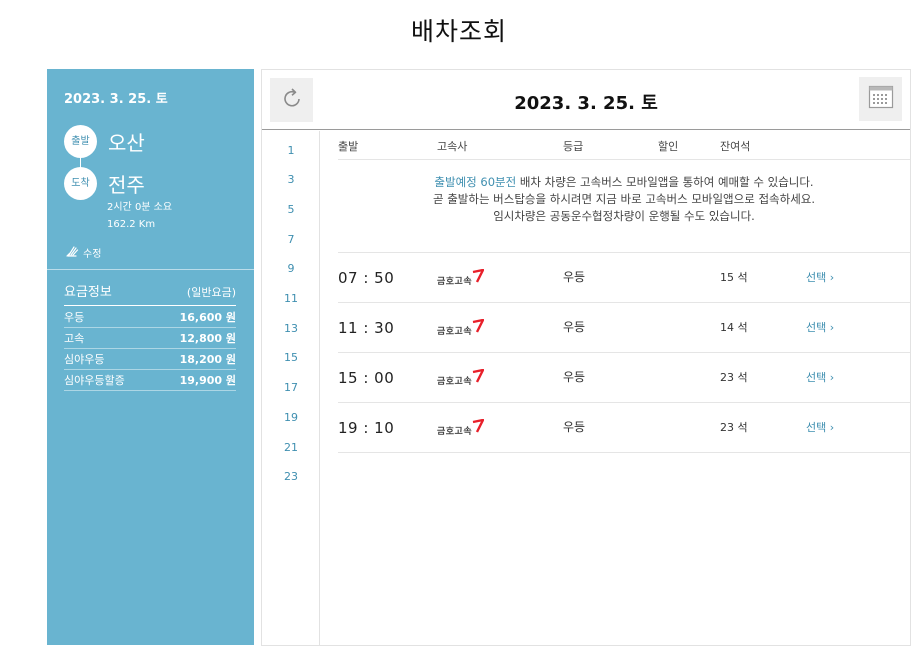 The image size is (918, 654). Describe the element at coordinates (291, 417) in the screenshot. I see `hour-filter-item: 19` at that location.